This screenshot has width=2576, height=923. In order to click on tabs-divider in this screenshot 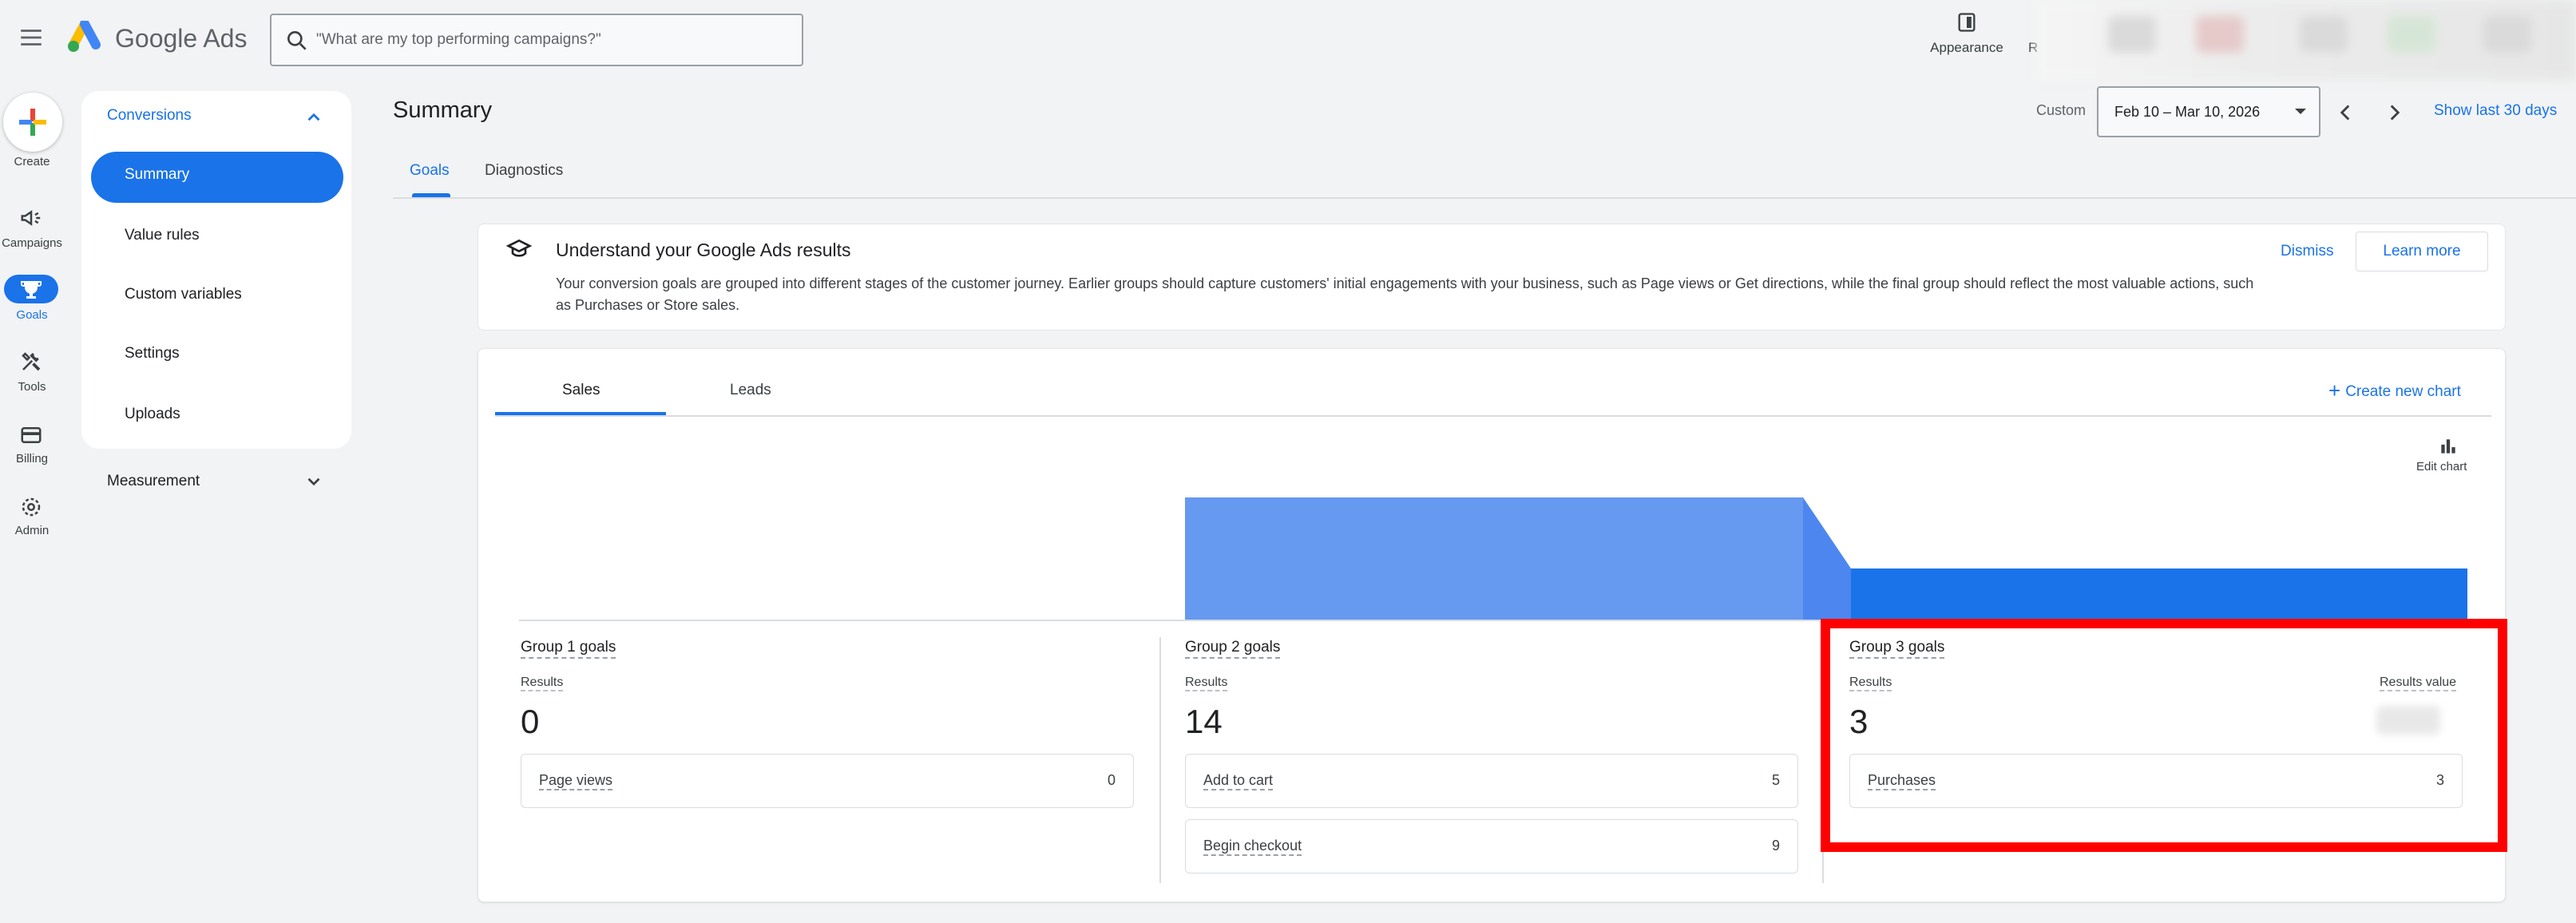, I will do `click(1484, 198)`.